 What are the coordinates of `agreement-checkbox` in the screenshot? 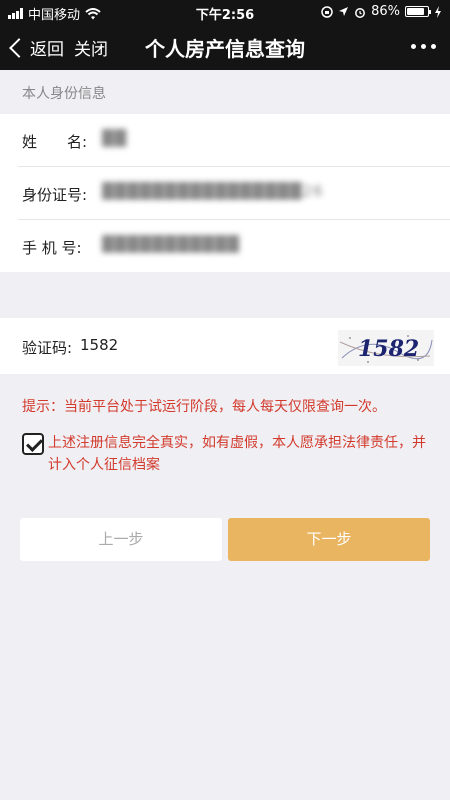 It's located at (33, 444).